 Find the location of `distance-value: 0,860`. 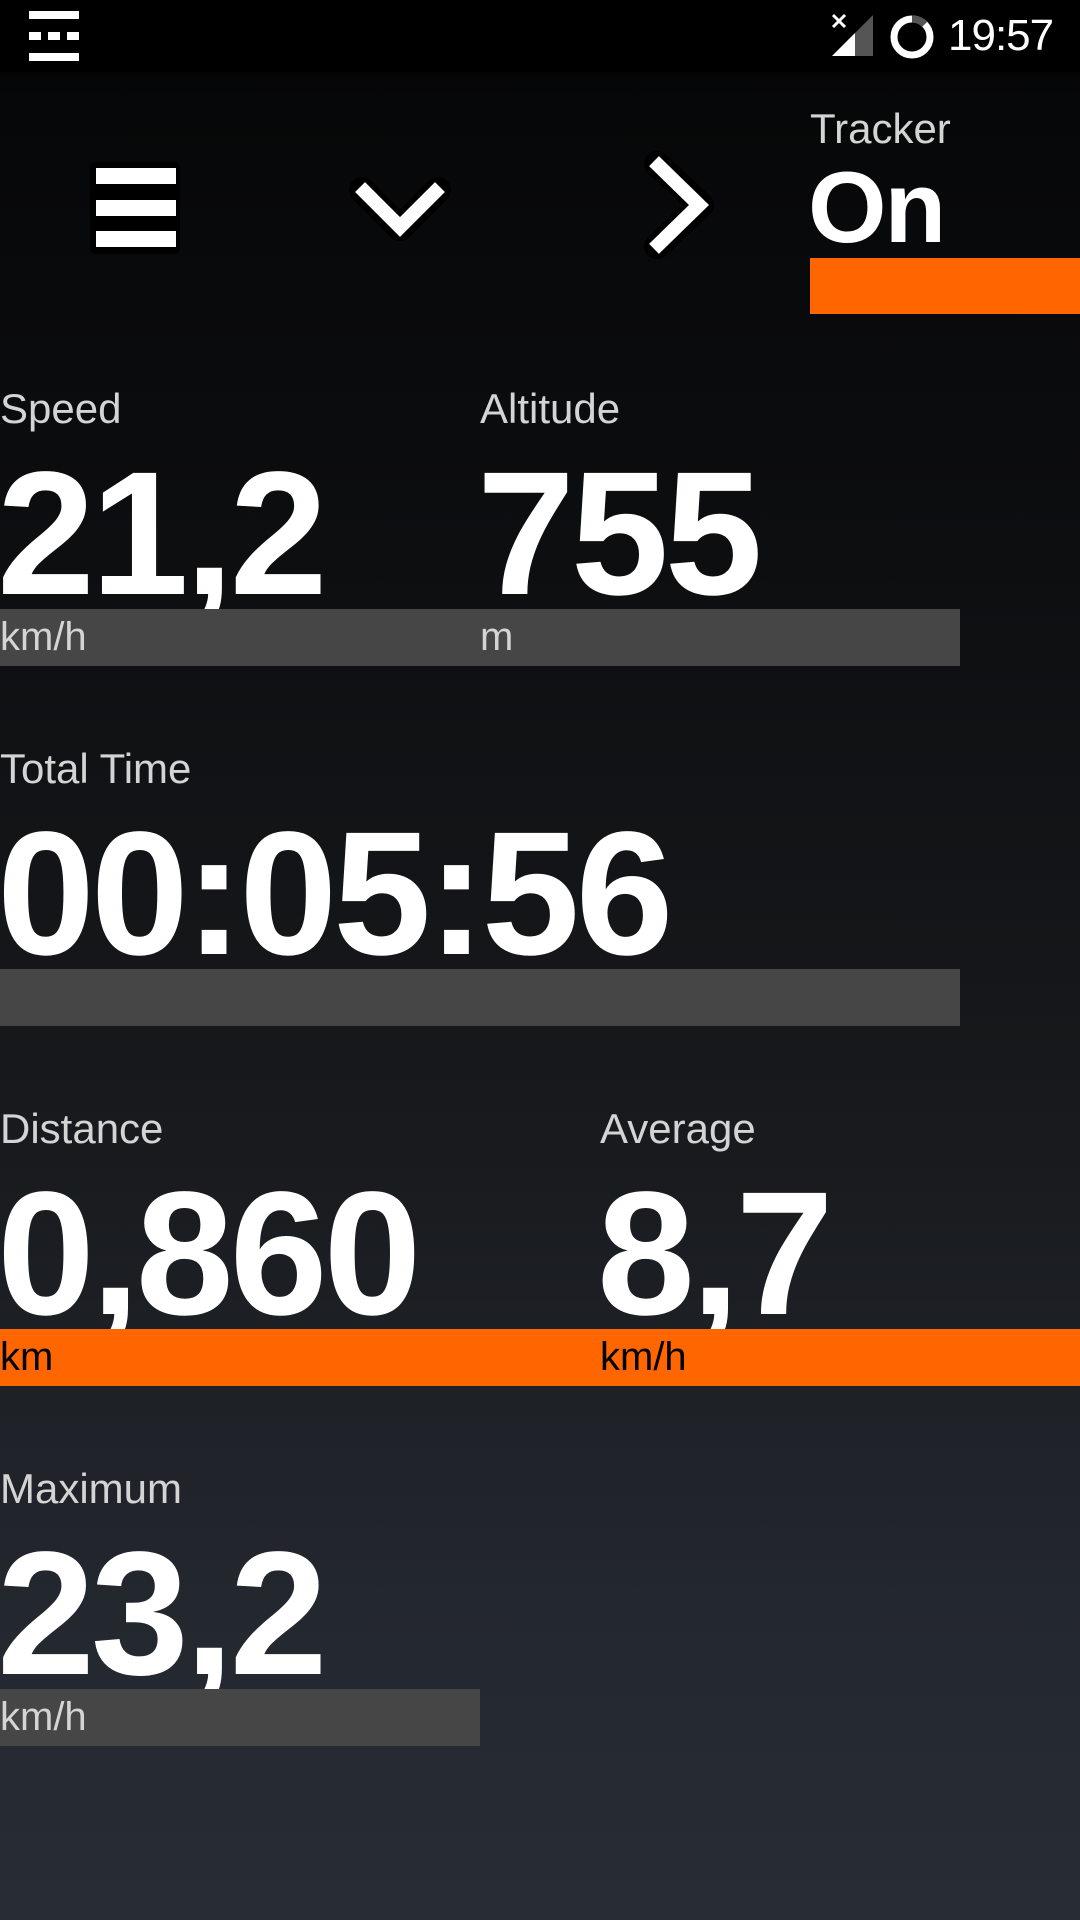

distance-value: 0,860 is located at coordinates (210, 1254).